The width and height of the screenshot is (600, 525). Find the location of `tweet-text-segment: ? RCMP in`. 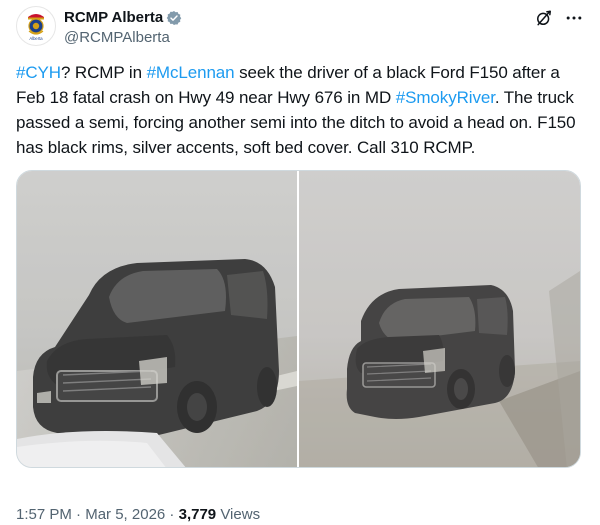

tweet-text-segment: ? RCMP in is located at coordinates (103, 72).